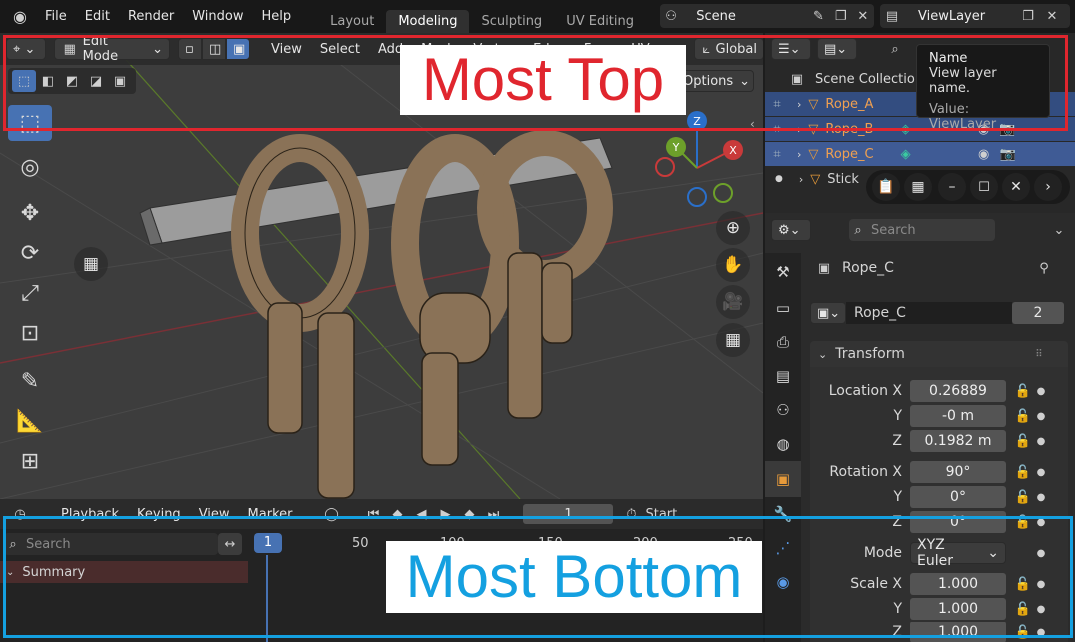  I want to click on clipboard-icon: 📋, so click(886, 187).